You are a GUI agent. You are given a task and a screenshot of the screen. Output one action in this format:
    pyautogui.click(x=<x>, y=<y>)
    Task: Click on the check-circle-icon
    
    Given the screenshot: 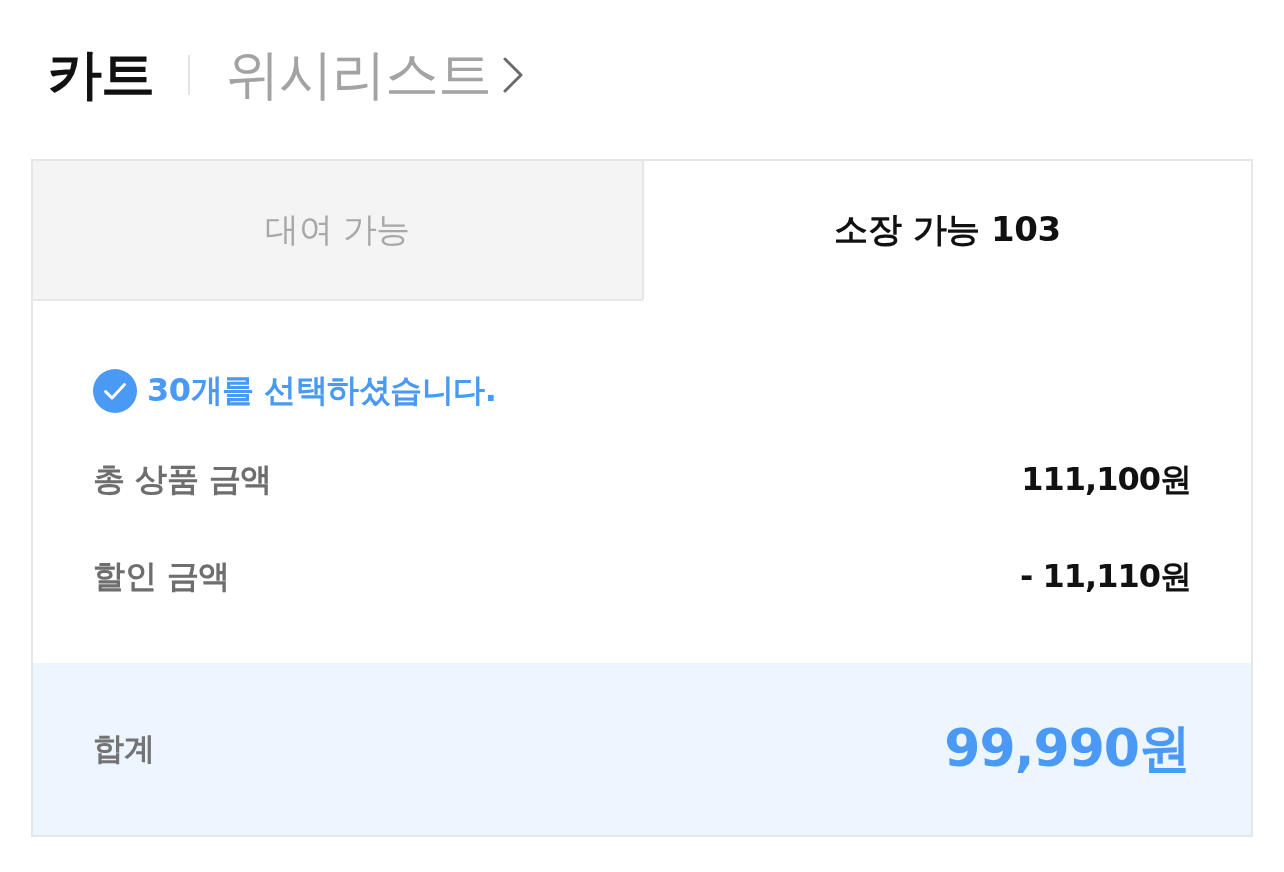 What is the action you would take?
    pyautogui.click(x=115, y=391)
    